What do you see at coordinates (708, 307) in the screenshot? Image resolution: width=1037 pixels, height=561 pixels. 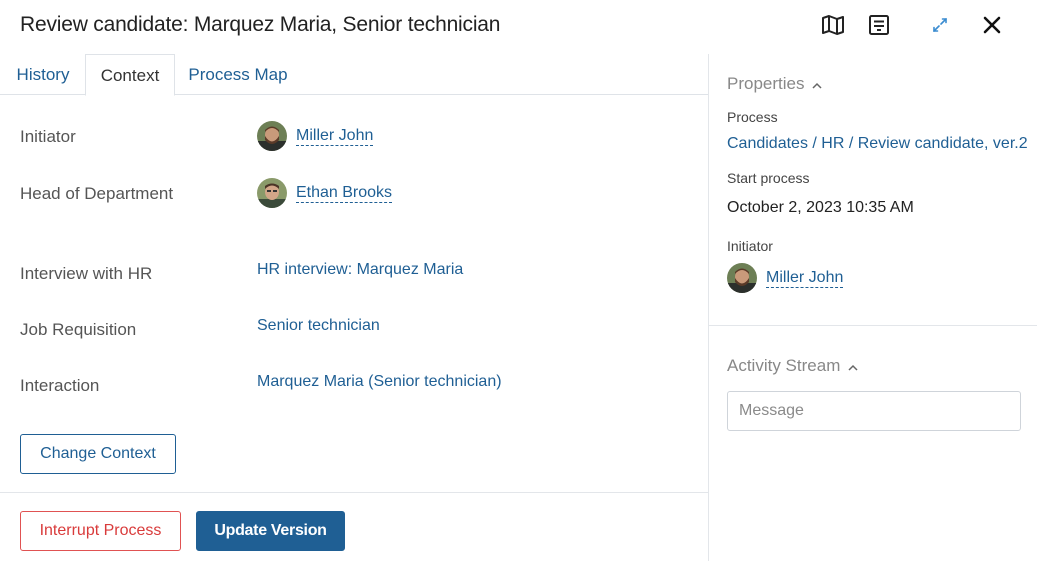 I see `panel-divider` at bounding box center [708, 307].